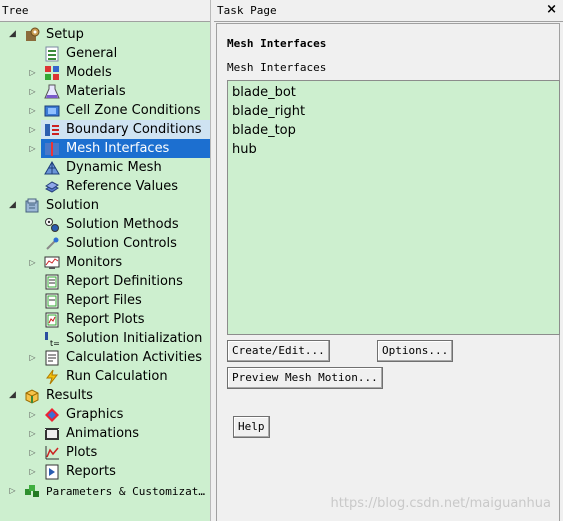  I want to click on tree-item-label: Results, so click(69, 395).